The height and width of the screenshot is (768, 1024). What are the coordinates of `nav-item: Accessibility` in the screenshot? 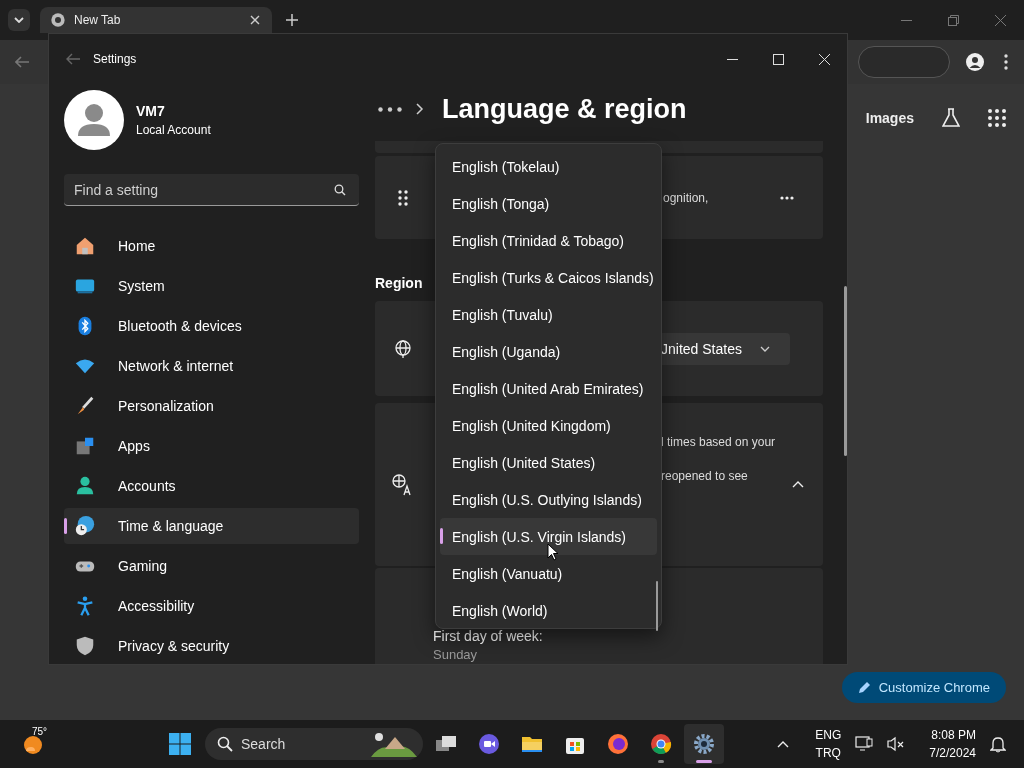 It's located at (211, 606).